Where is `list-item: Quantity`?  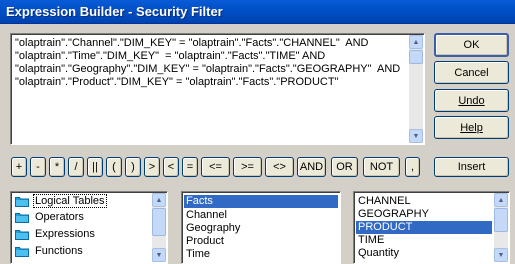
list-item: Quantity is located at coordinates (377, 253).